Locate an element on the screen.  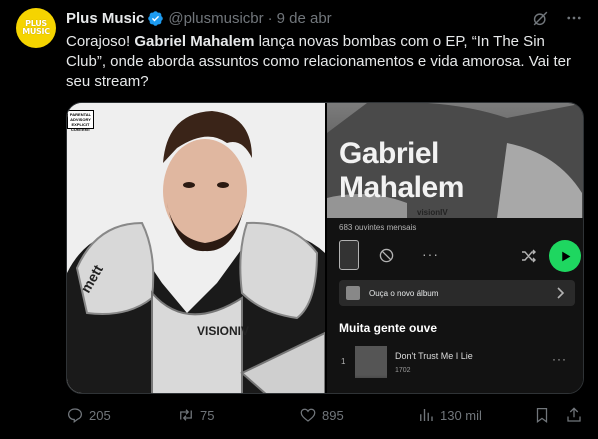
track-number: 1 is located at coordinates (343, 361).